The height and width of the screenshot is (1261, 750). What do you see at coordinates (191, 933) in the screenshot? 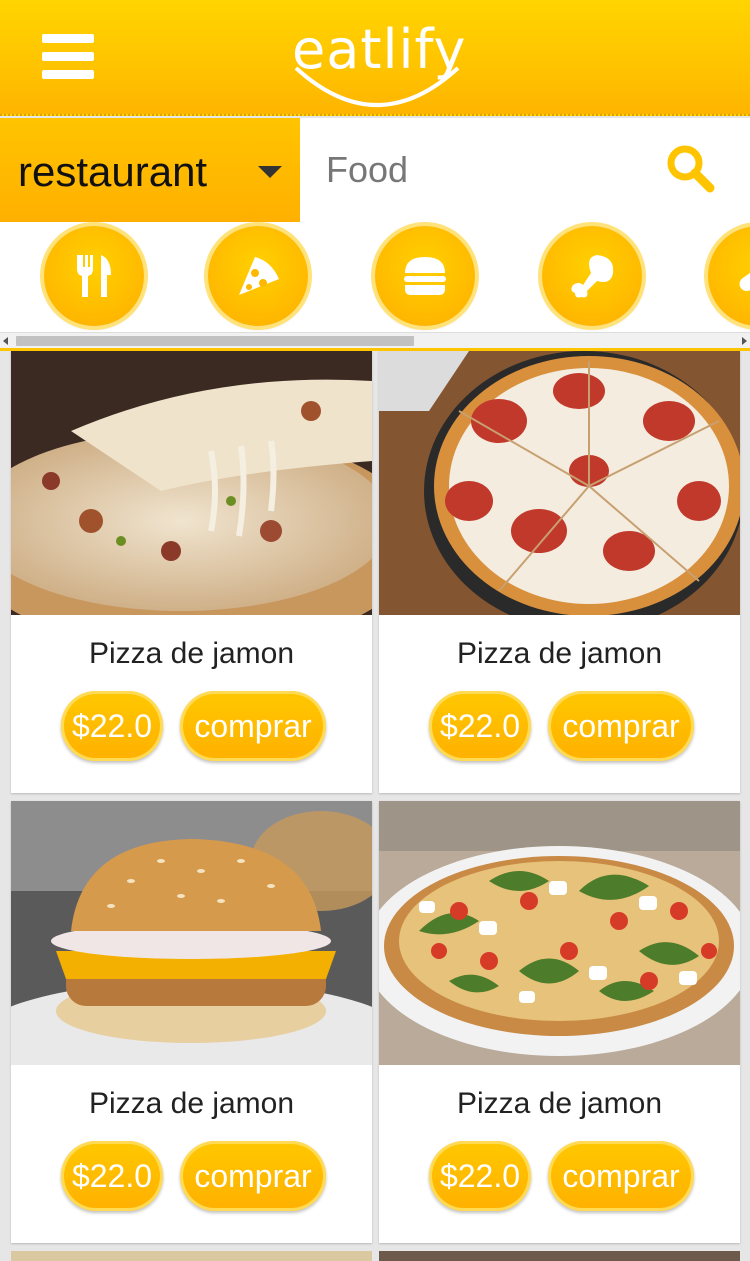
I see `burger-photo` at bounding box center [191, 933].